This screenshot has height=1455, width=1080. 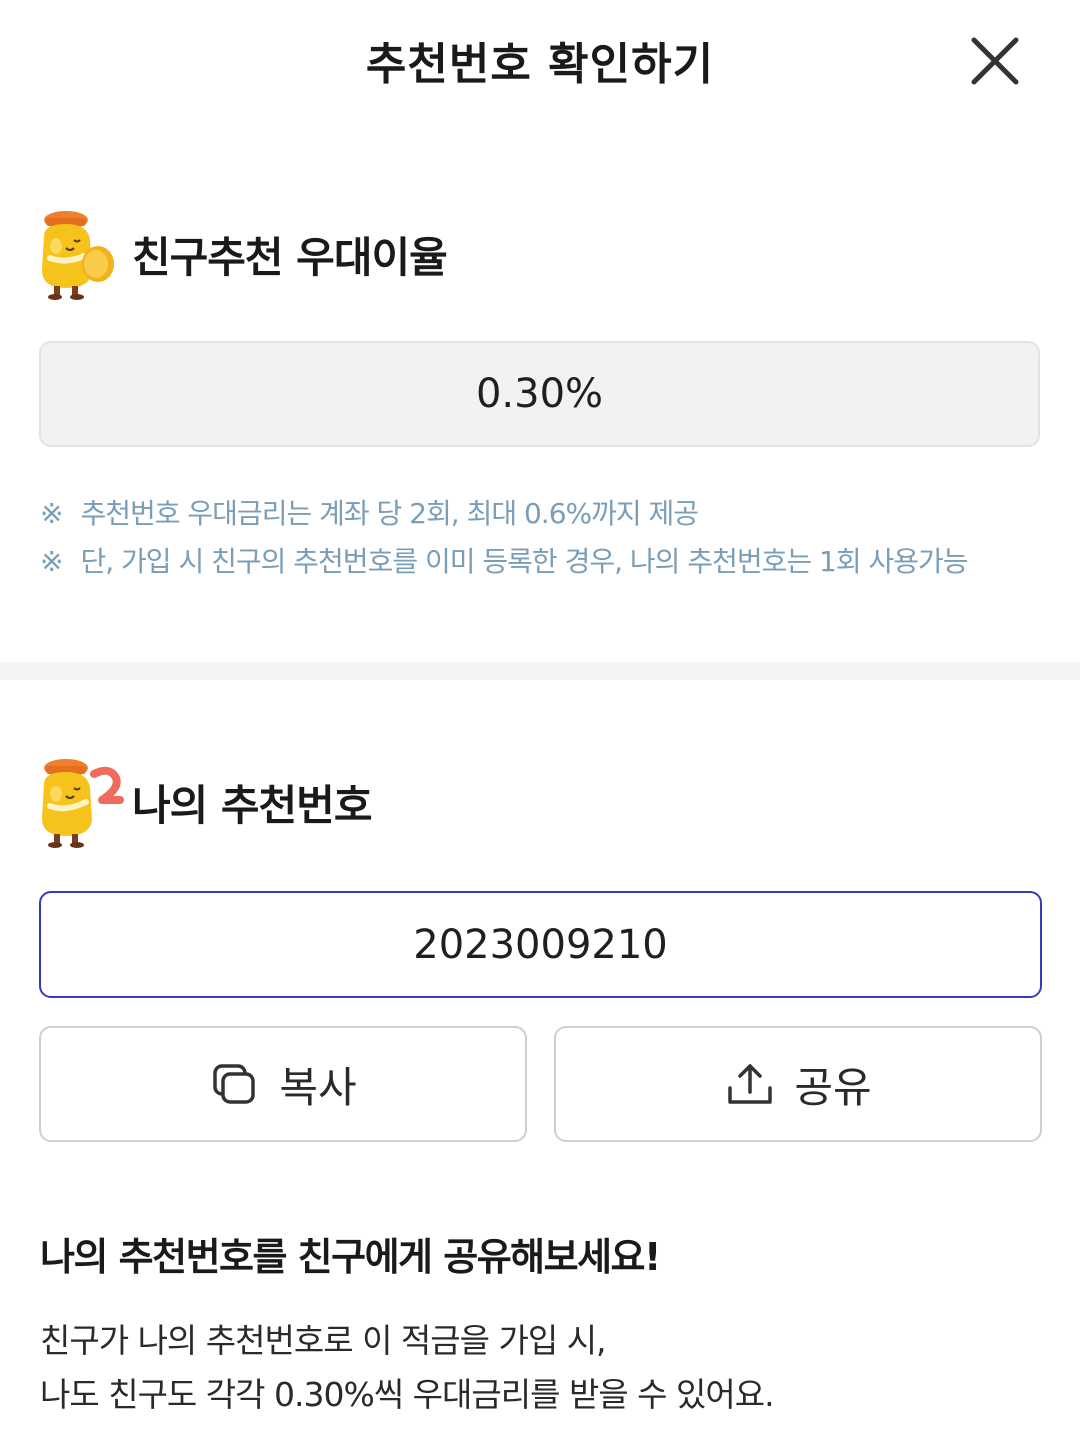 I want to click on rate-section-title: 친구추천 우대이율, so click(x=290, y=257).